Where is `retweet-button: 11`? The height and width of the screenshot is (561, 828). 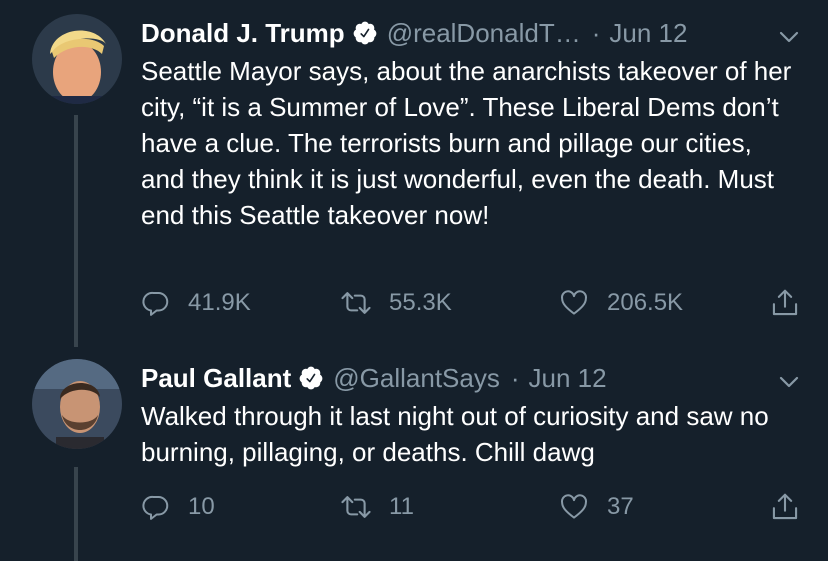
retweet-button: 11 is located at coordinates (377, 507).